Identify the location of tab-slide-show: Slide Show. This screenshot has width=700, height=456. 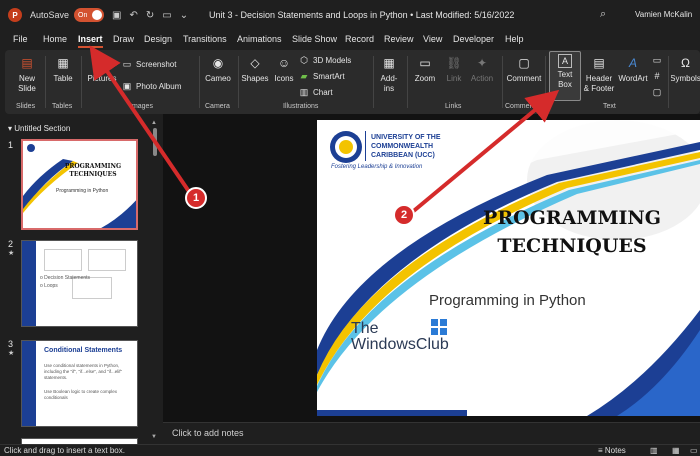
(314, 39).